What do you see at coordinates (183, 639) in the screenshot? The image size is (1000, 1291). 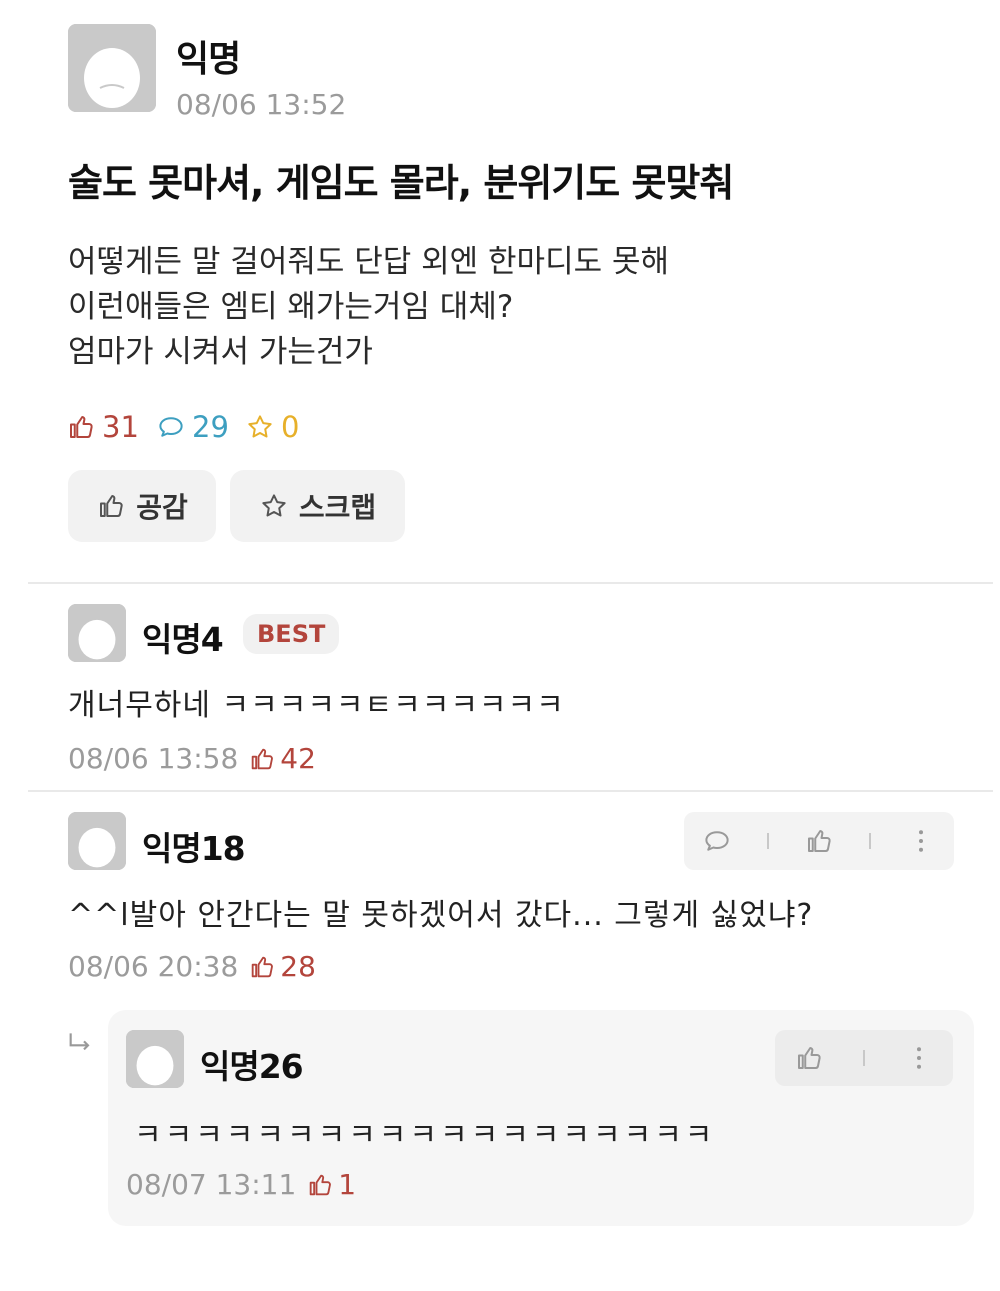 I see `comment-author: 익명4` at bounding box center [183, 639].